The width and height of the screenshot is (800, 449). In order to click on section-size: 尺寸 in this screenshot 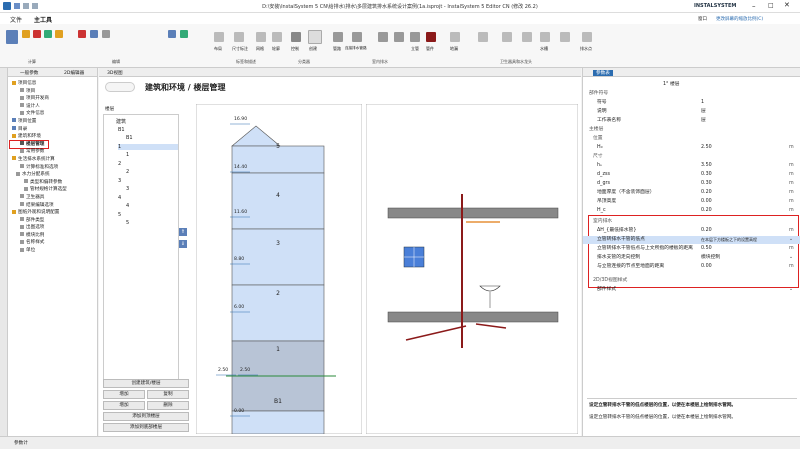, I will do `click(691, 157)`.